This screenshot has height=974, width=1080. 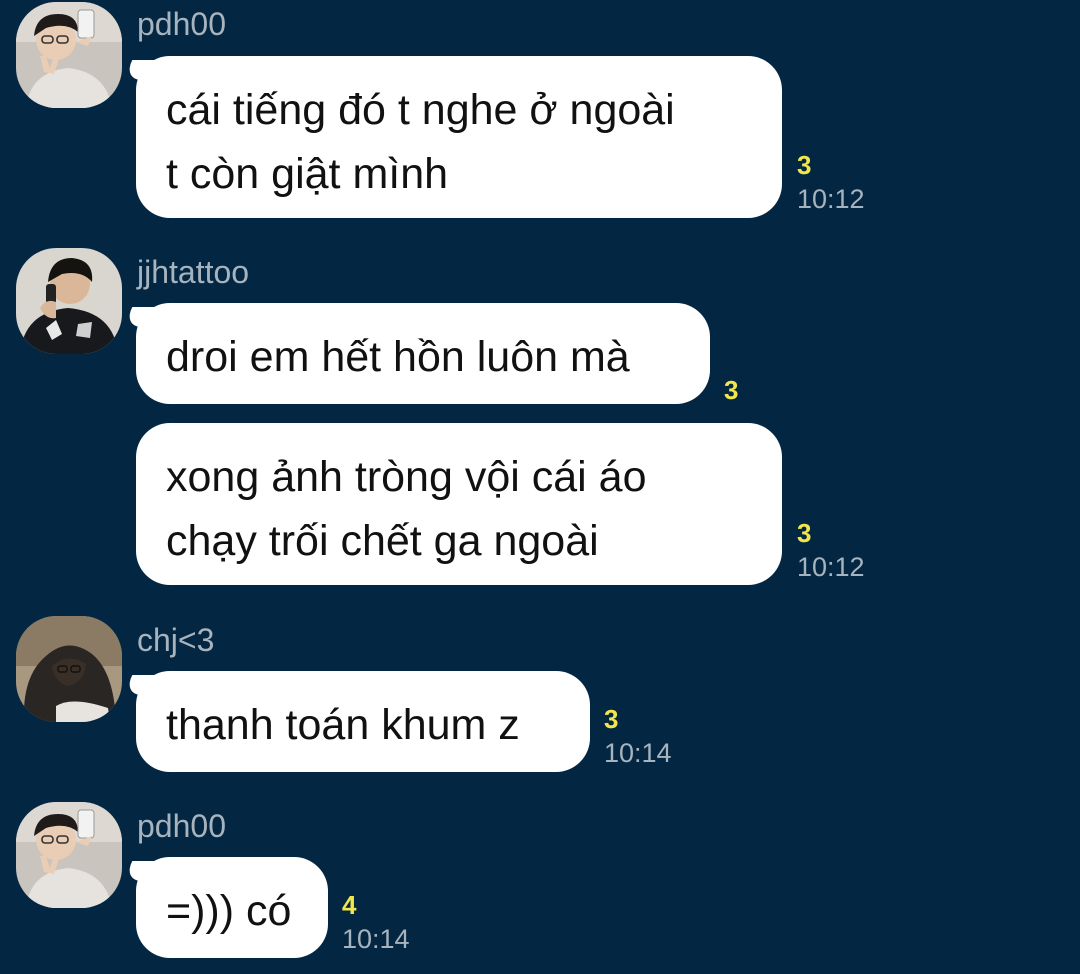 What do you see at coordinates (229, 911) in the screenshot?
I see `message-text: =))) có` at bounding box center [229, 911].